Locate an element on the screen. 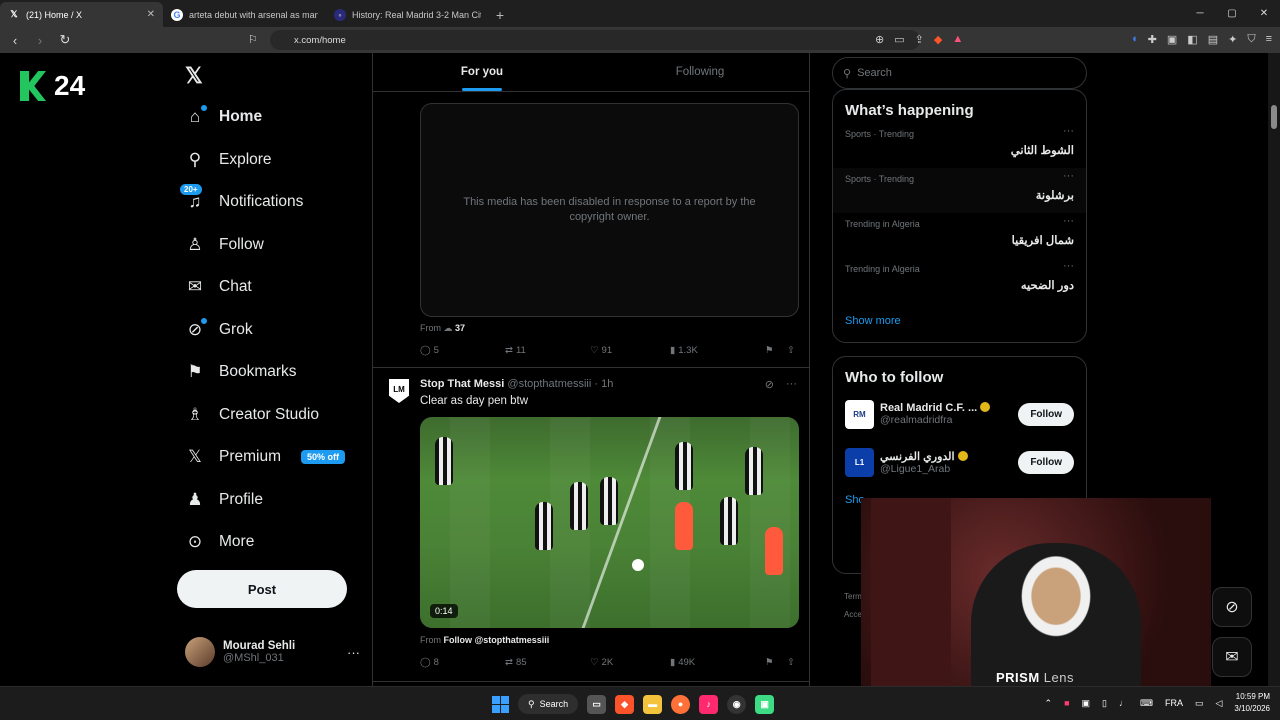 Image resolution: width=1280 pixels, height=720 pixels. browser-tab-google: G arteta debut with arsenal as manage is located at coordinates (244, 14).